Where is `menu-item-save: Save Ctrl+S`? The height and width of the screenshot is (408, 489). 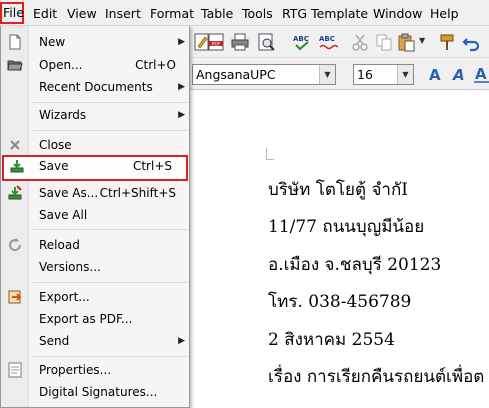 menu-item-save: Save Ctrl+S is located at coordinates (95, 168).